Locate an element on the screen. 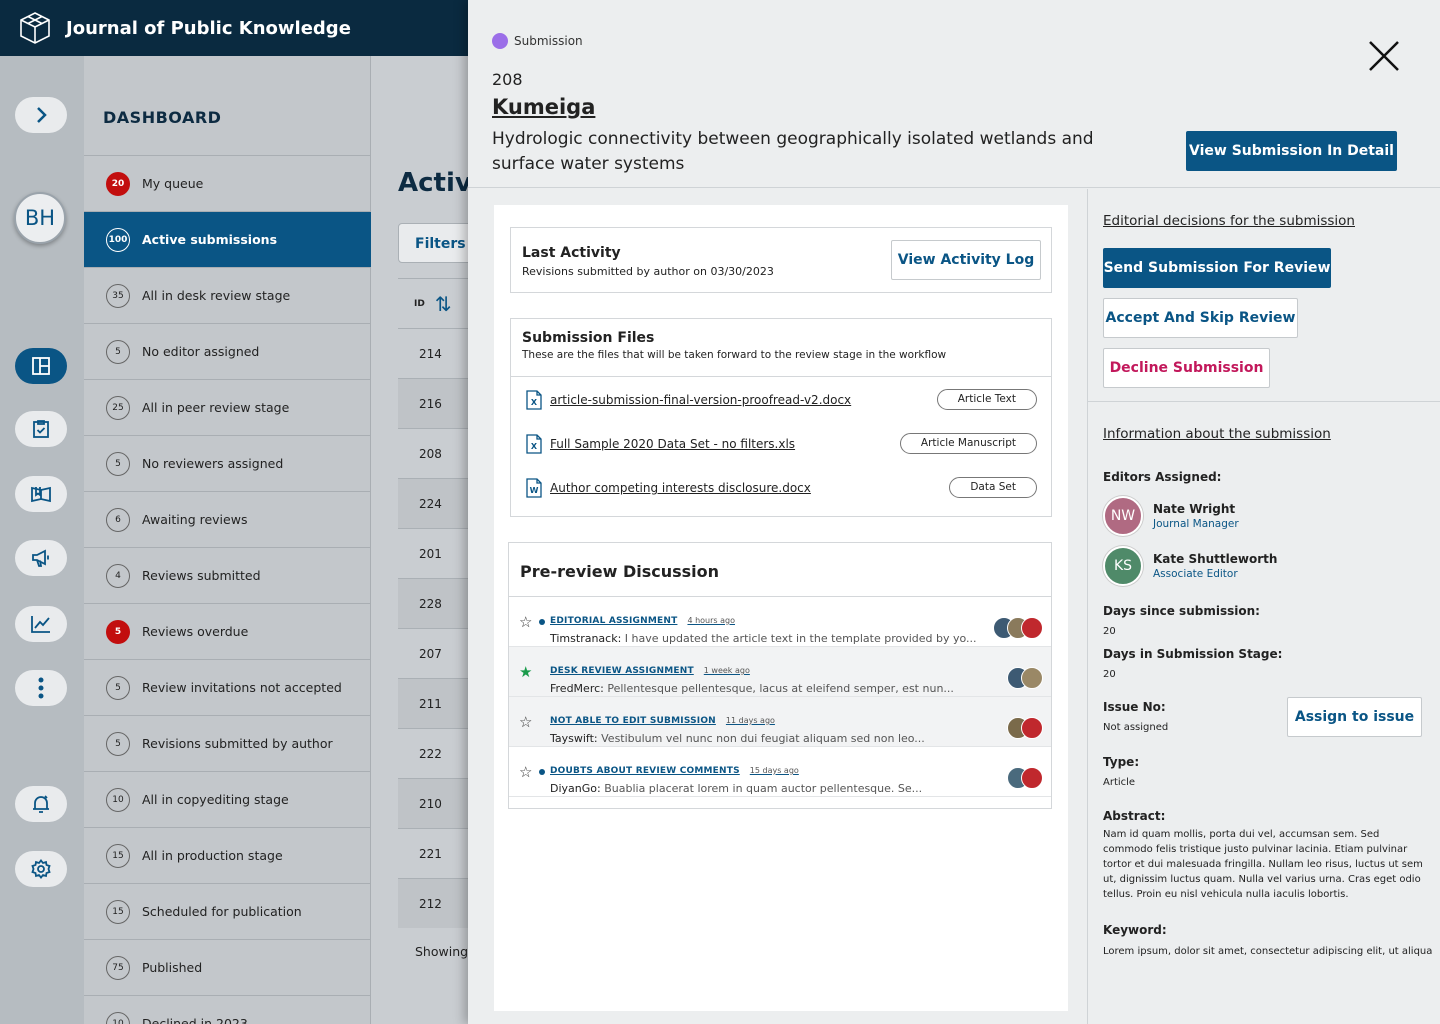 The width and height of the screenshot is (1440, 1024). sidebar-item: 5 Review invitations not accepted is located at coordinates (227, 687).